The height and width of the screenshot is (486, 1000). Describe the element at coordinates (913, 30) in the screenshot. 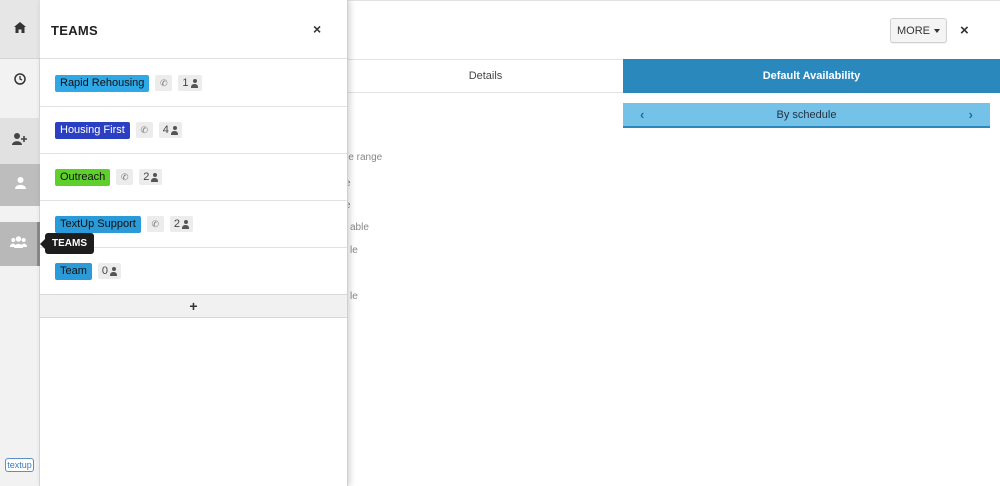

I see `more-button-label: MORE` at that location.